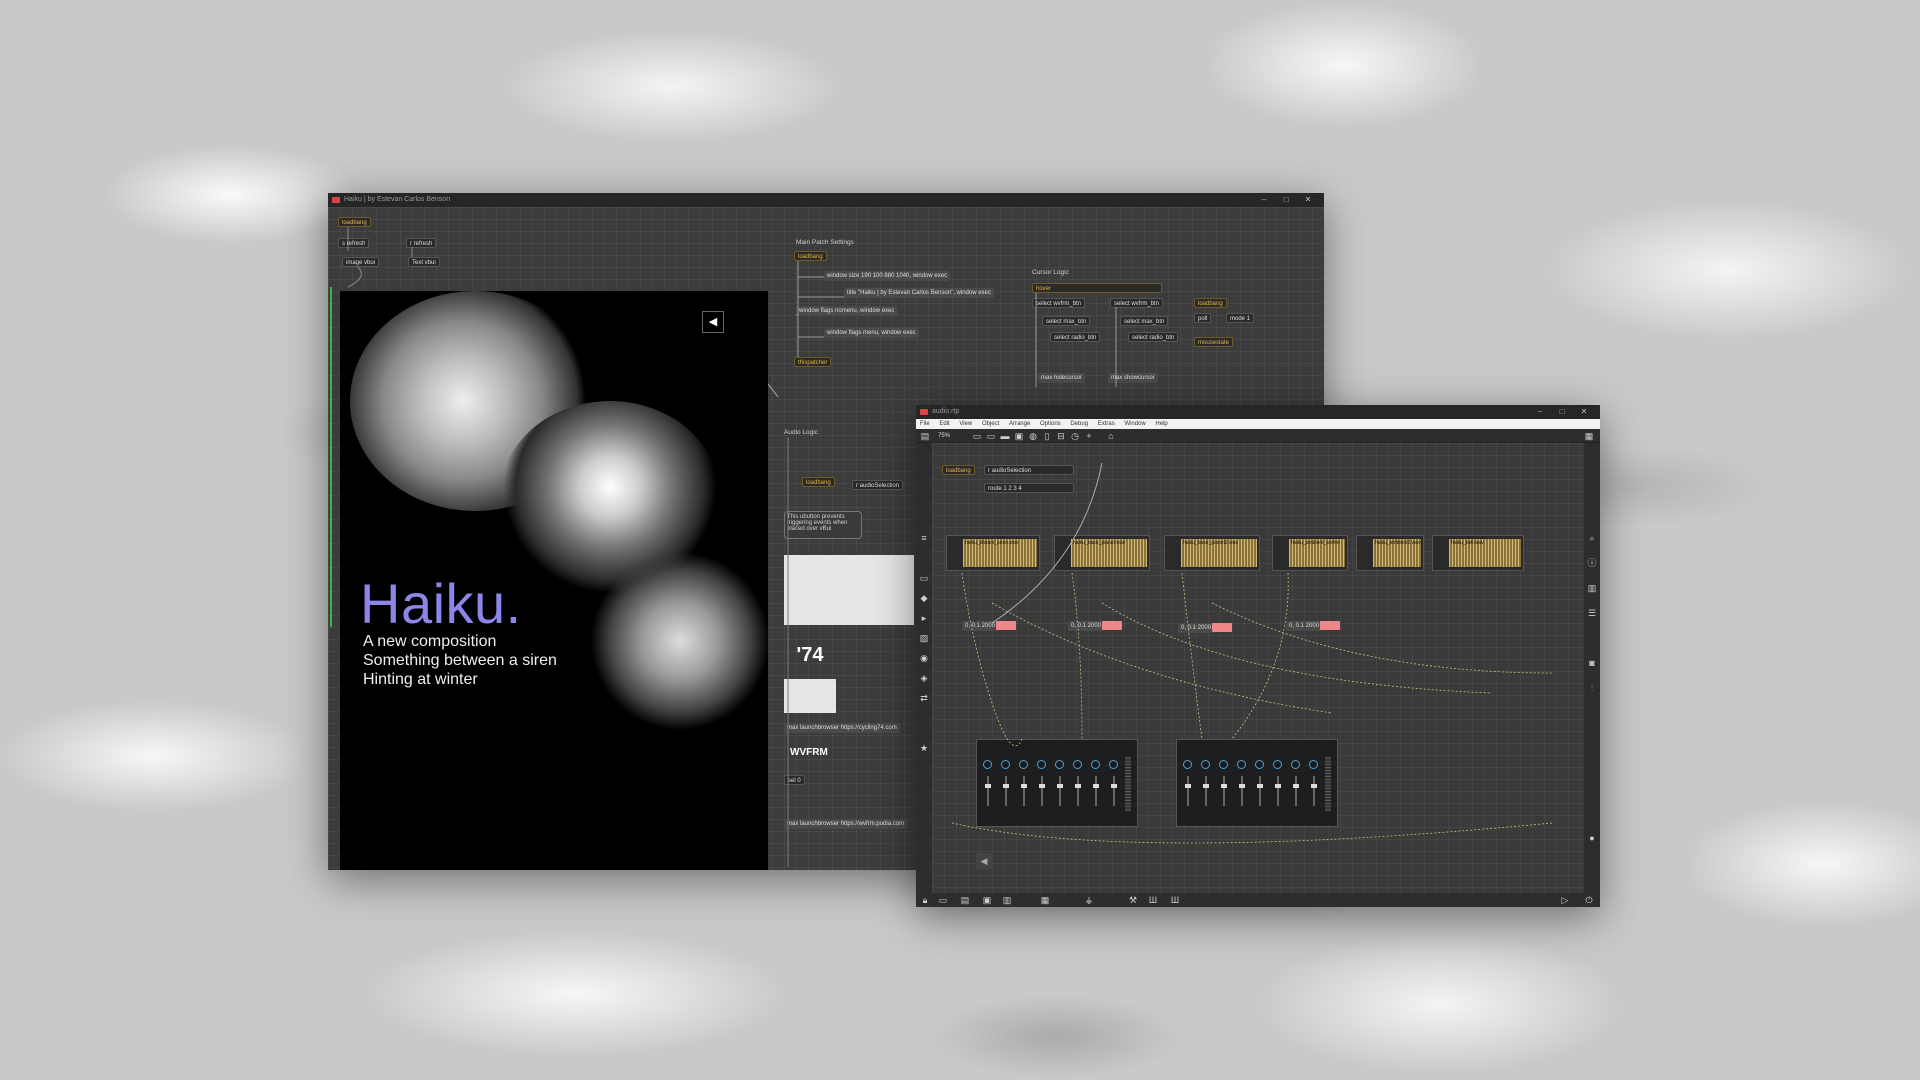 The height and width of the screenshot is (1080, 1920). Describe the element at coordinates (987, 900) in the screenshot. I see `bottom-icon-2: ▣` at that location.